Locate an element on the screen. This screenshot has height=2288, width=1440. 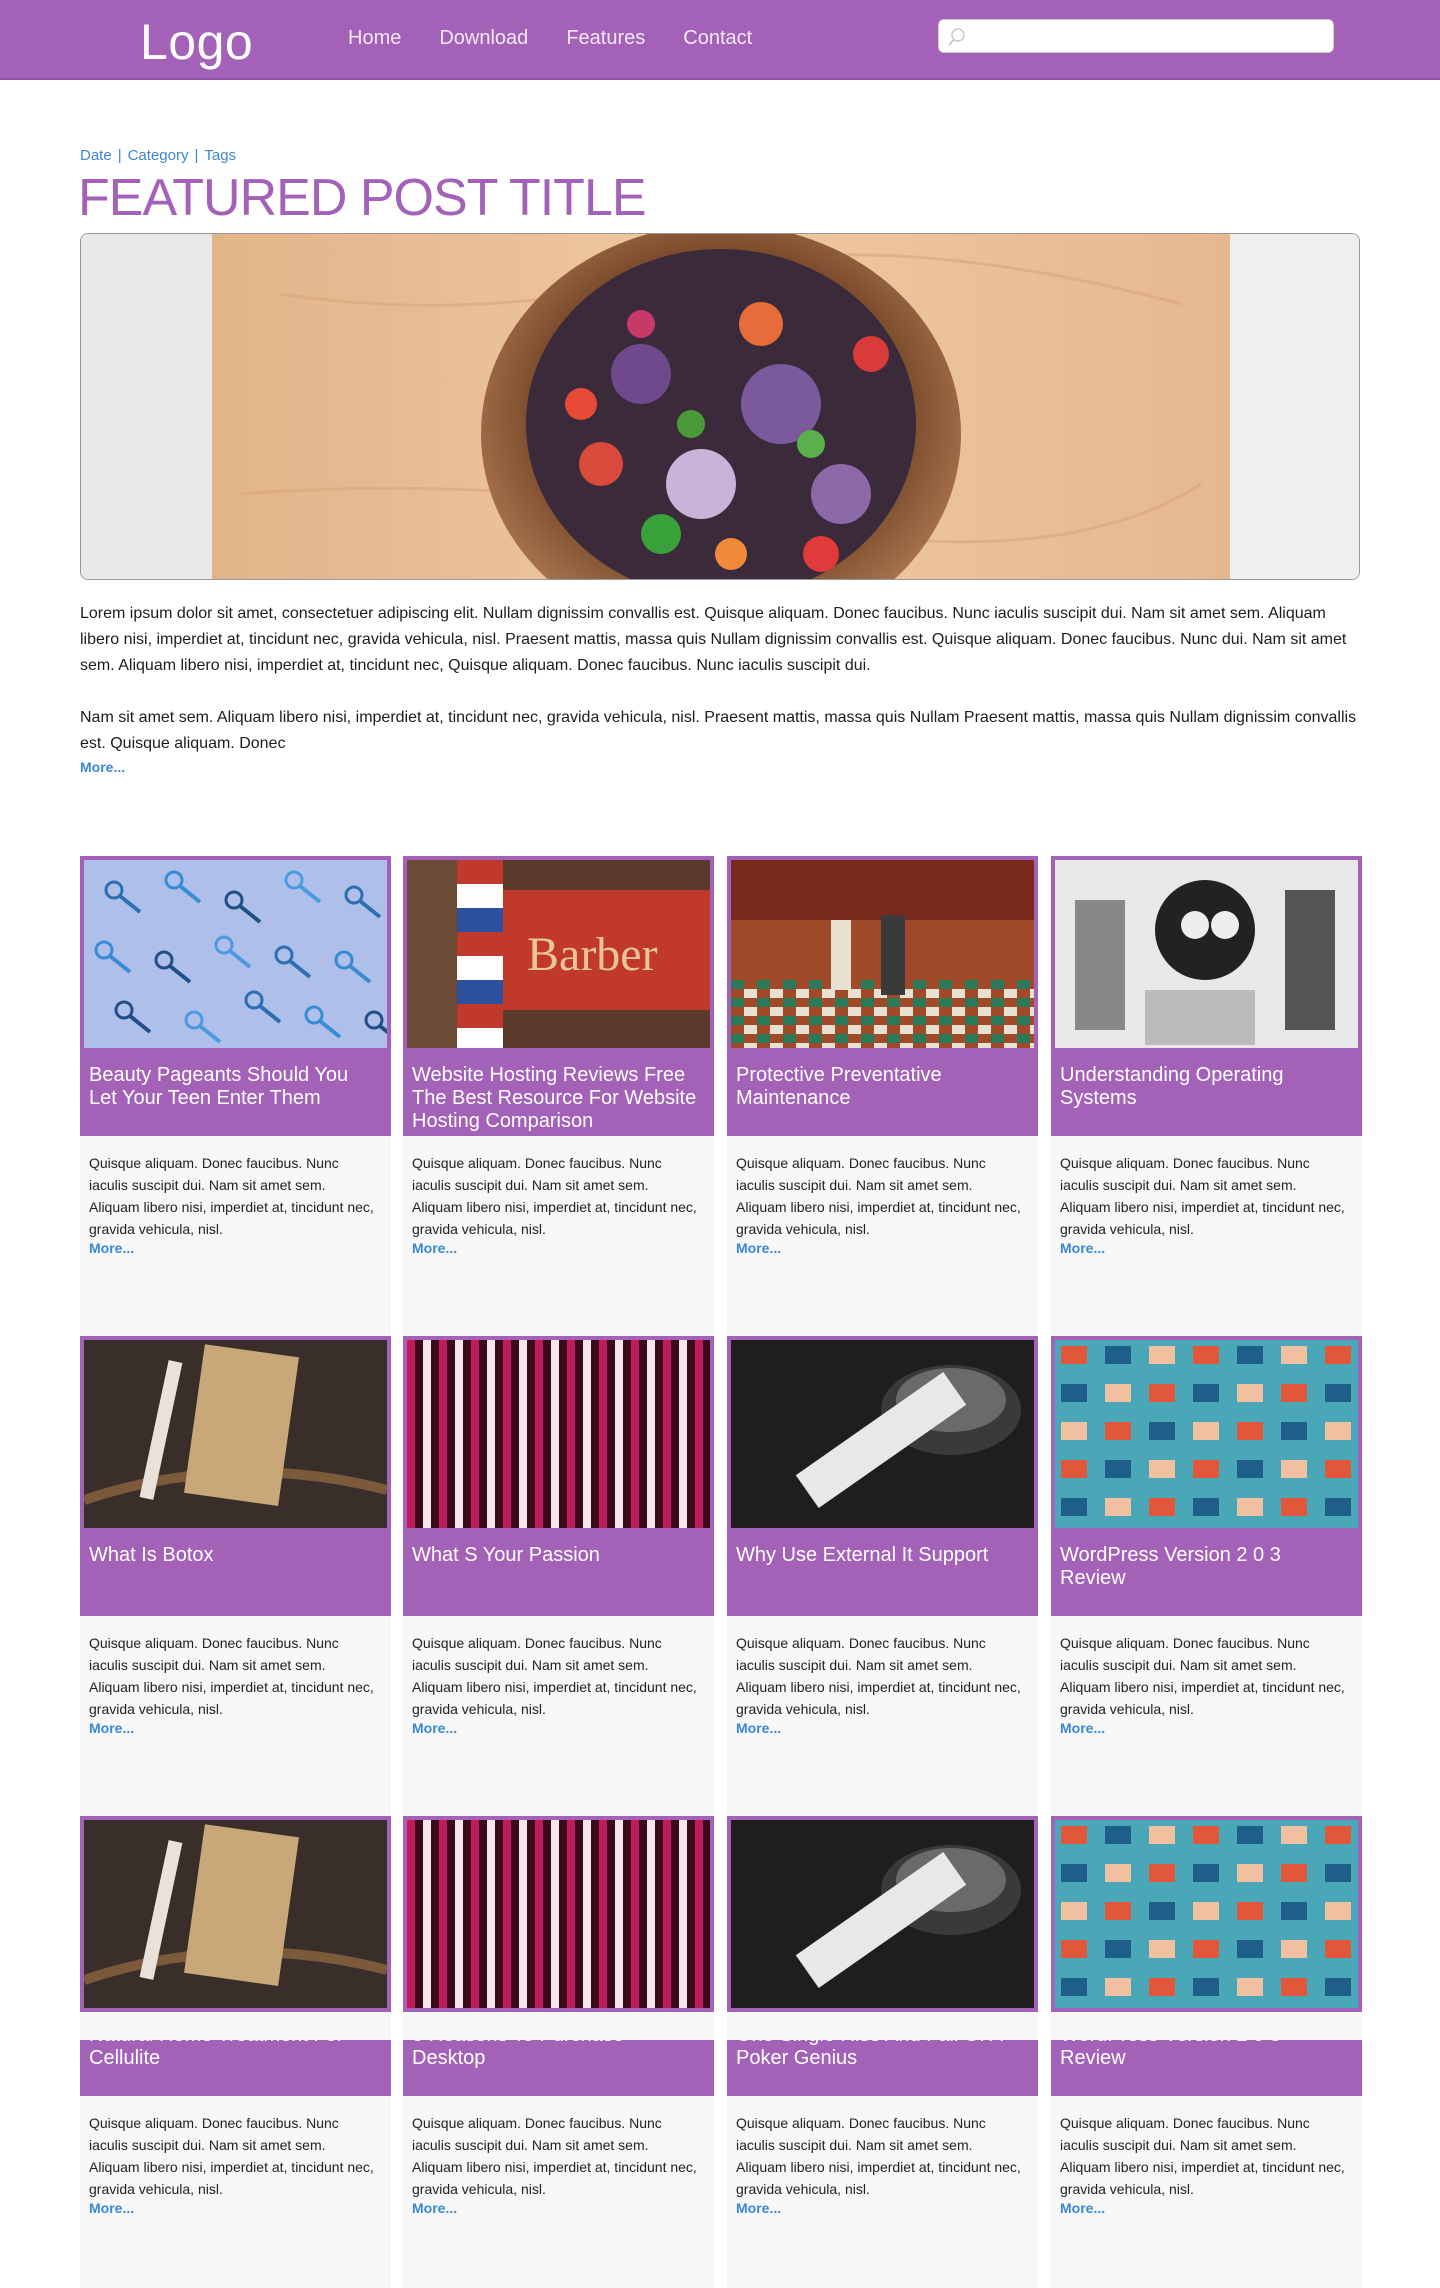
barber-pole-sign-image: Barber is located at coordinates (558, 954).